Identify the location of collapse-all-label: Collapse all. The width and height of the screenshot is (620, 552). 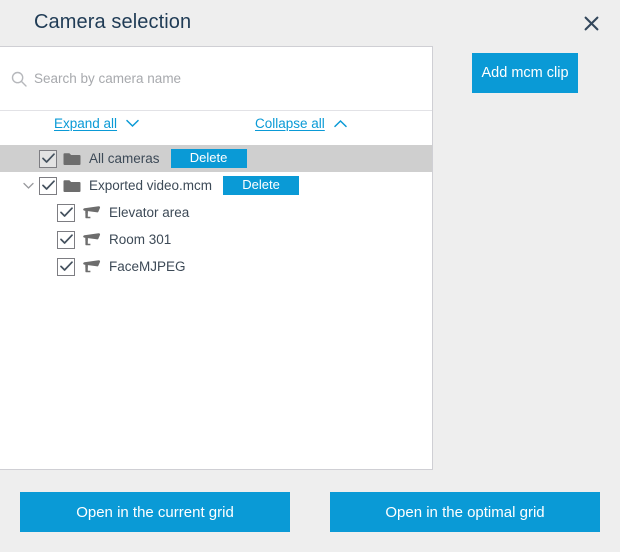
(290, 123).